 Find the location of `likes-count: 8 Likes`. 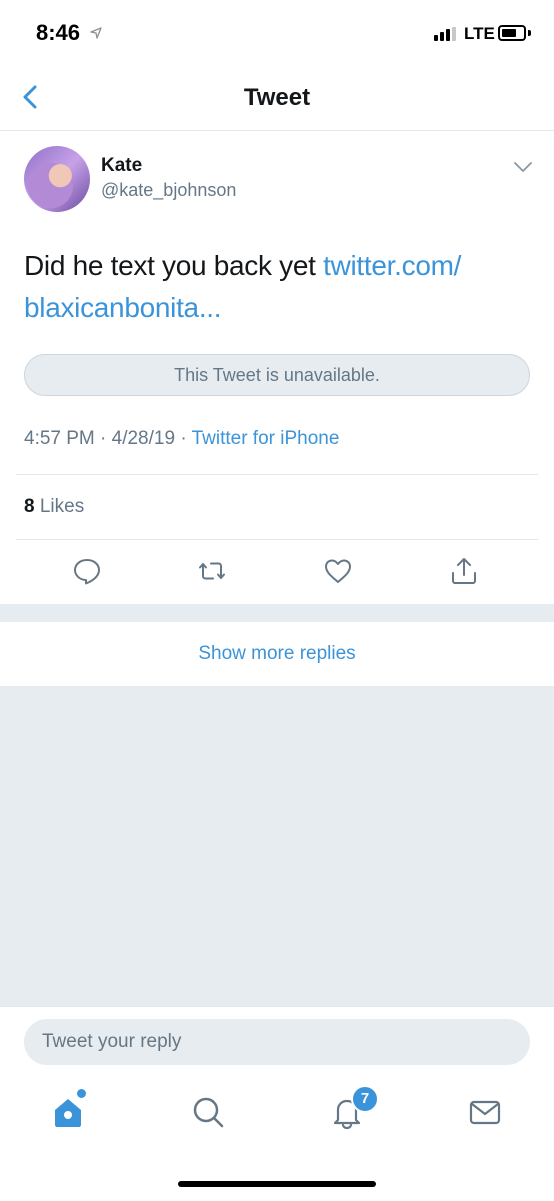

likes-count: 8 Likes is located at coordinates (54, 507).